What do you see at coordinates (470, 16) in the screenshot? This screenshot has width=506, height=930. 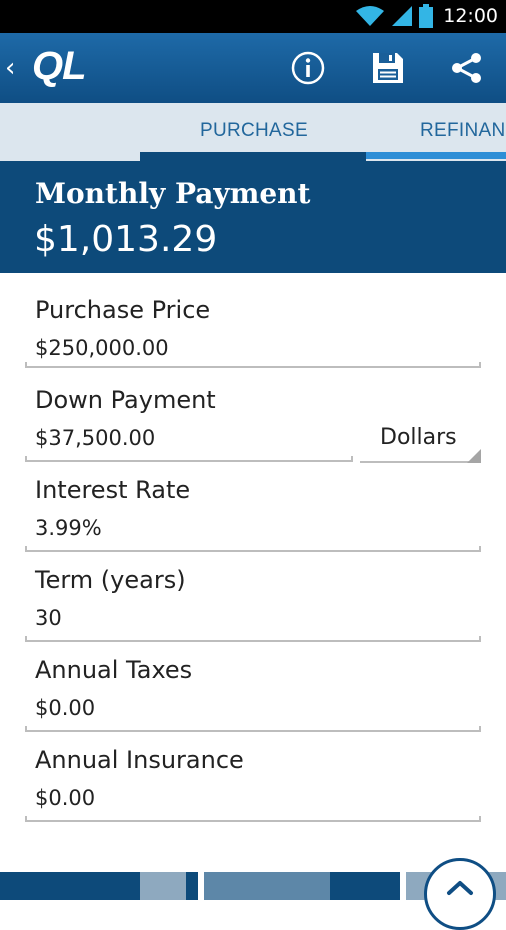 I see `clock: 12:00` at bounding box center [470, 16].